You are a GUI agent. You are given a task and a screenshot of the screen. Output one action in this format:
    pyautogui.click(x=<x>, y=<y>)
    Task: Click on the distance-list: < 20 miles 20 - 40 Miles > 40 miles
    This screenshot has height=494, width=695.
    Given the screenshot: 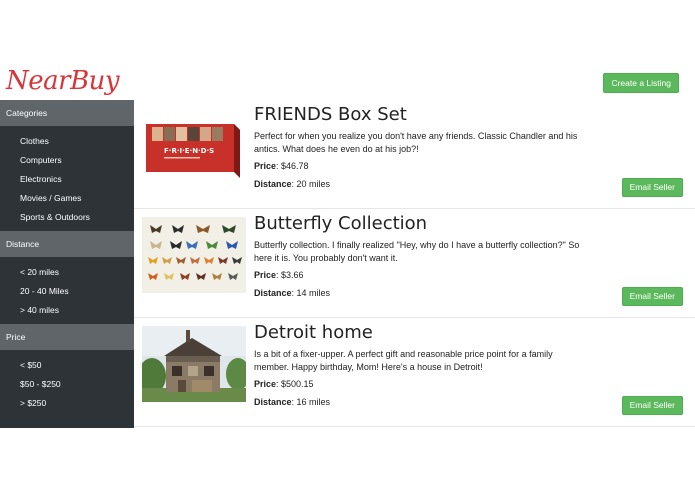 What is the action you would take?
    pyautogui.click(x=67, y=290)
    